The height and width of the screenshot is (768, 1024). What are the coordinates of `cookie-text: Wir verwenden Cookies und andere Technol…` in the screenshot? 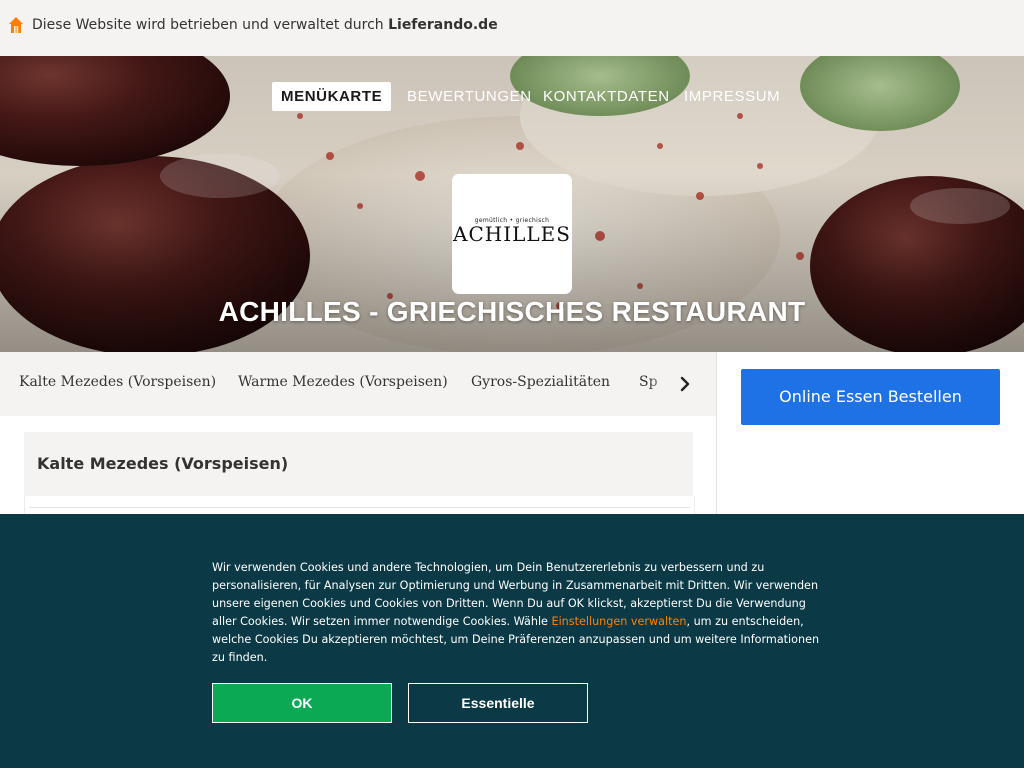 It's located at (517, 613).